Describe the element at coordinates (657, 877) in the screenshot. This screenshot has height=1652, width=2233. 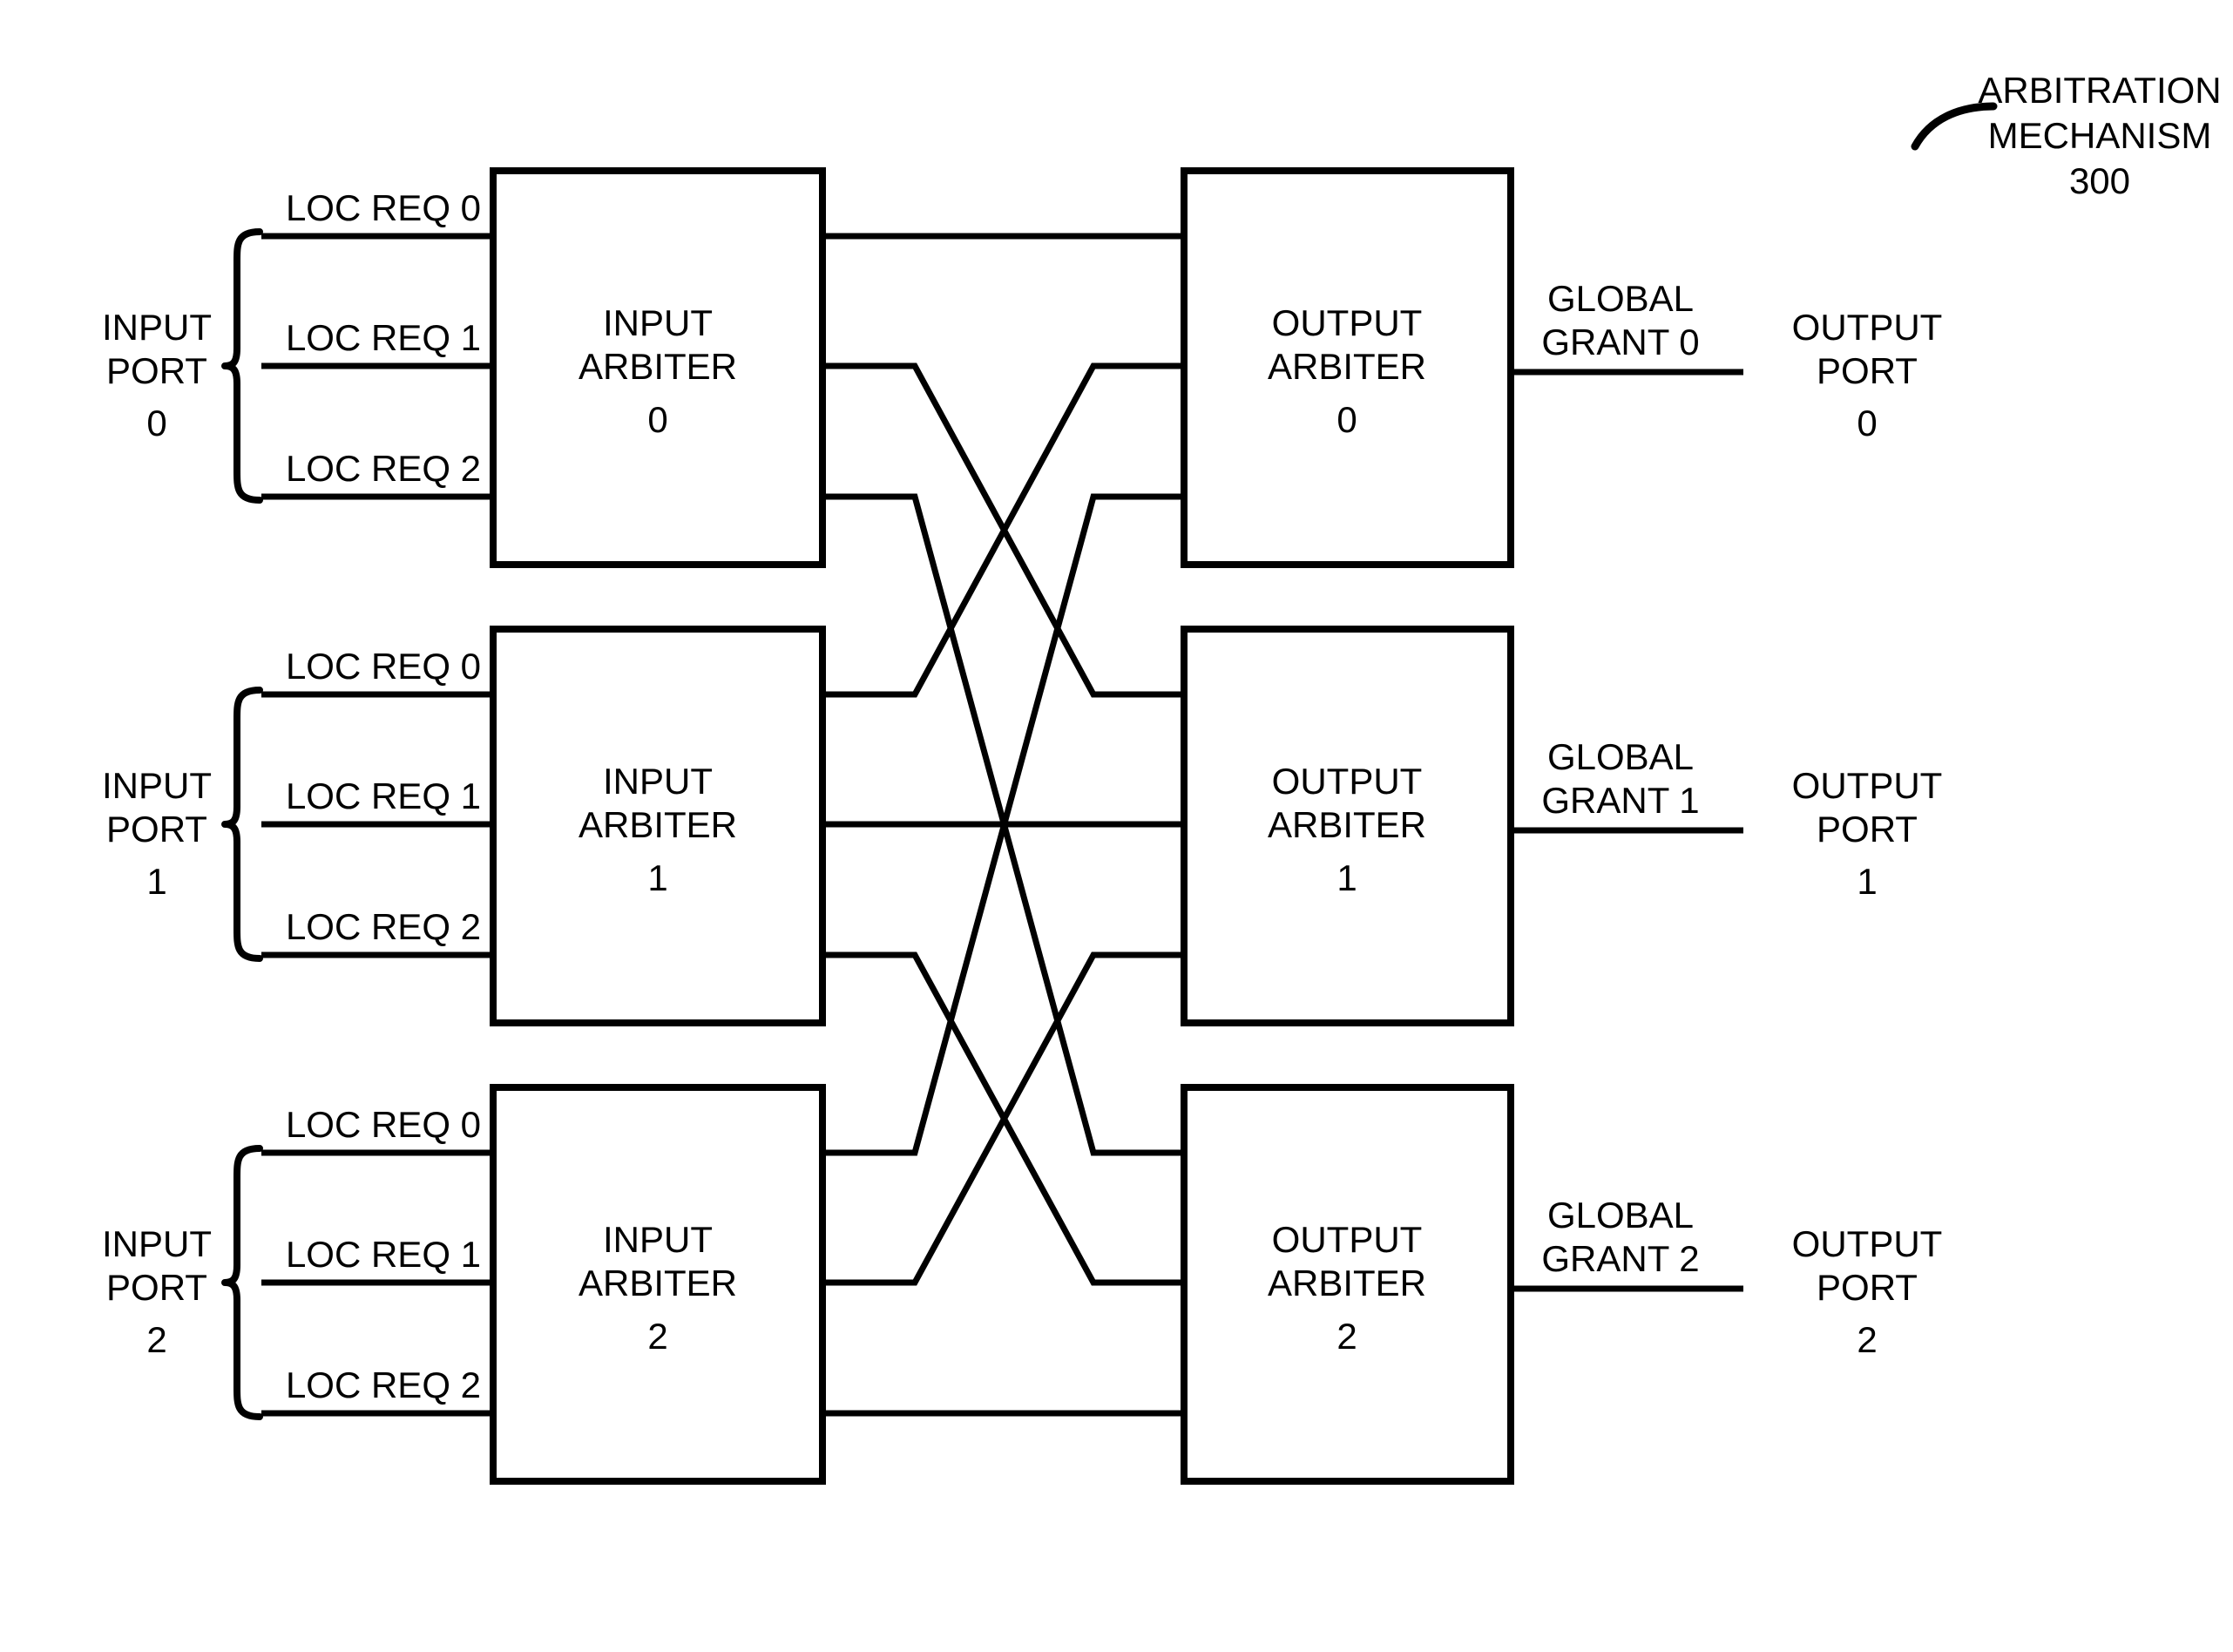
I see `input-arbiter-1-label-line3: 1` at that location.